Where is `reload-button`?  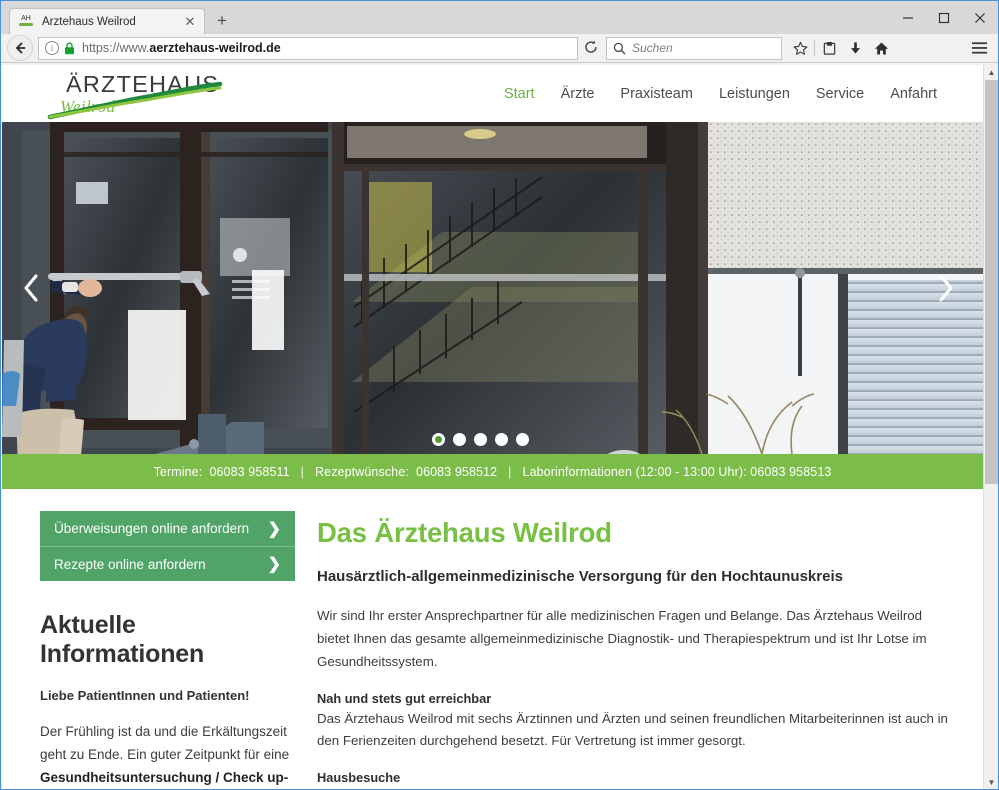 reload-button is located at coordinates (591, 48).